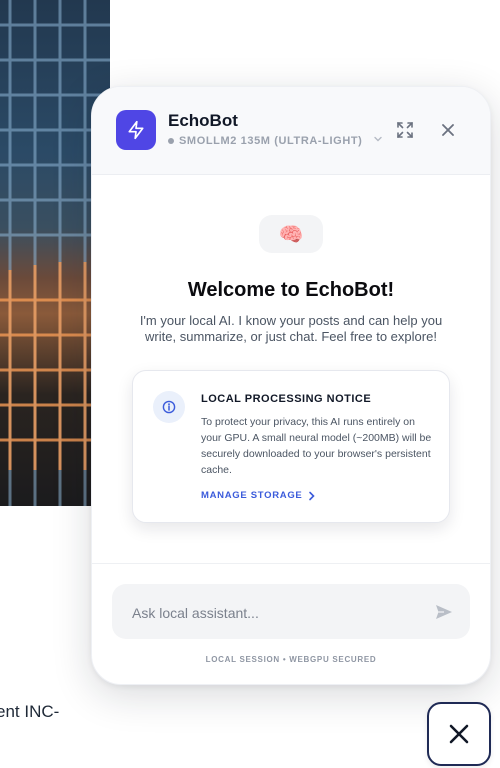 The image size is (500, 768). I want to click on close-button, so click(448, 130).